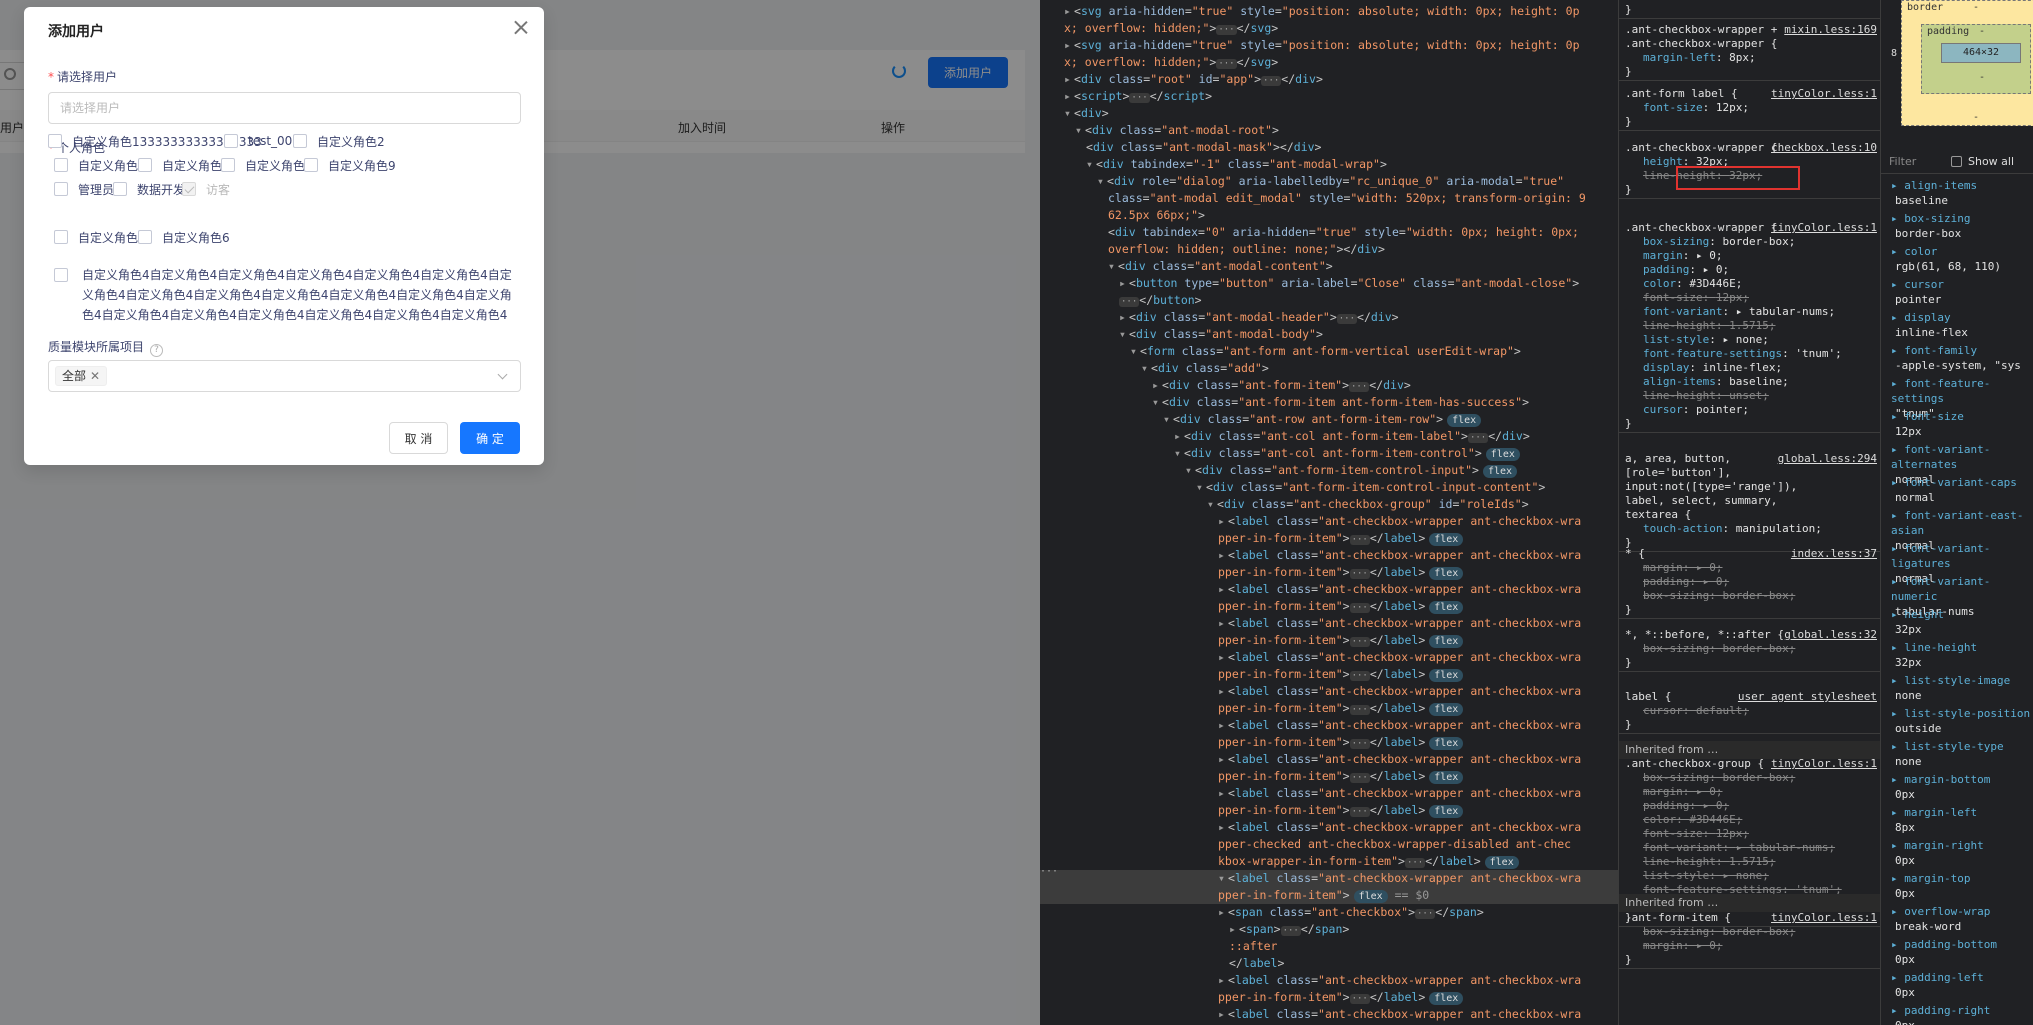 The height and width of the screenshot is (1025, 2033). Describe the element at coordinates (350, 165) in the screenshot. I see `role-checkbox: 自定义角色9` at that location.